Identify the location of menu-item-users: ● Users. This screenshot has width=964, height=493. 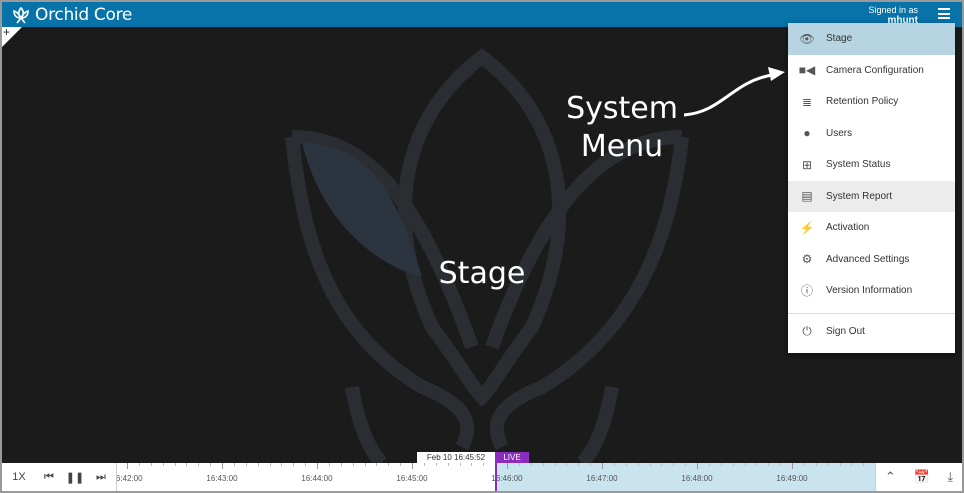
(871, 134).